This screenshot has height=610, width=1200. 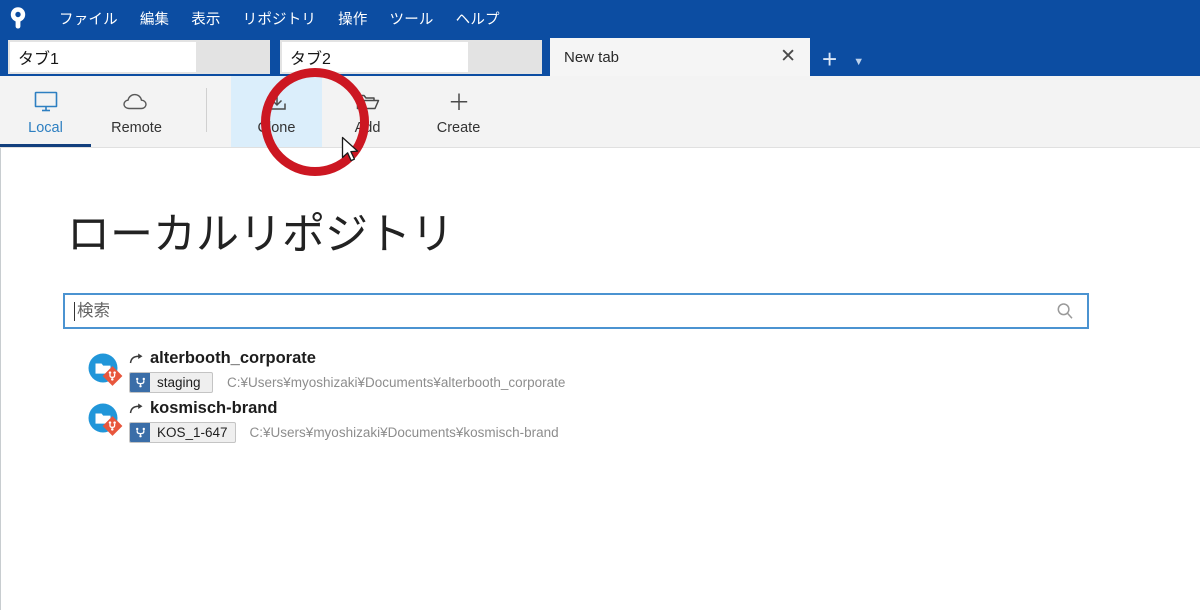 I want to click on folder-open-icon, so click(x=368, y=102).